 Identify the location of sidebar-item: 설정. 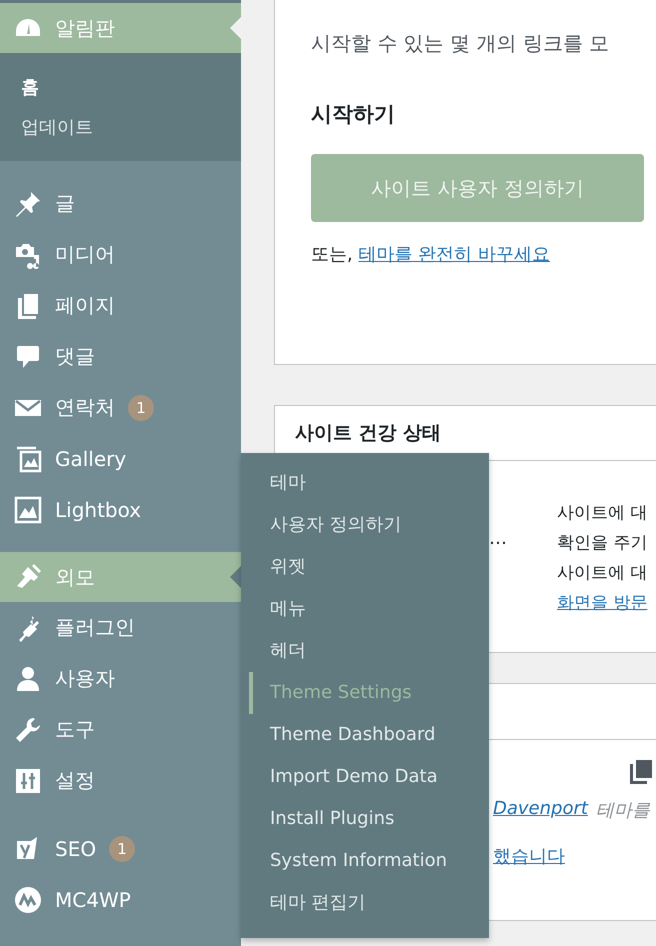
(120, 780).